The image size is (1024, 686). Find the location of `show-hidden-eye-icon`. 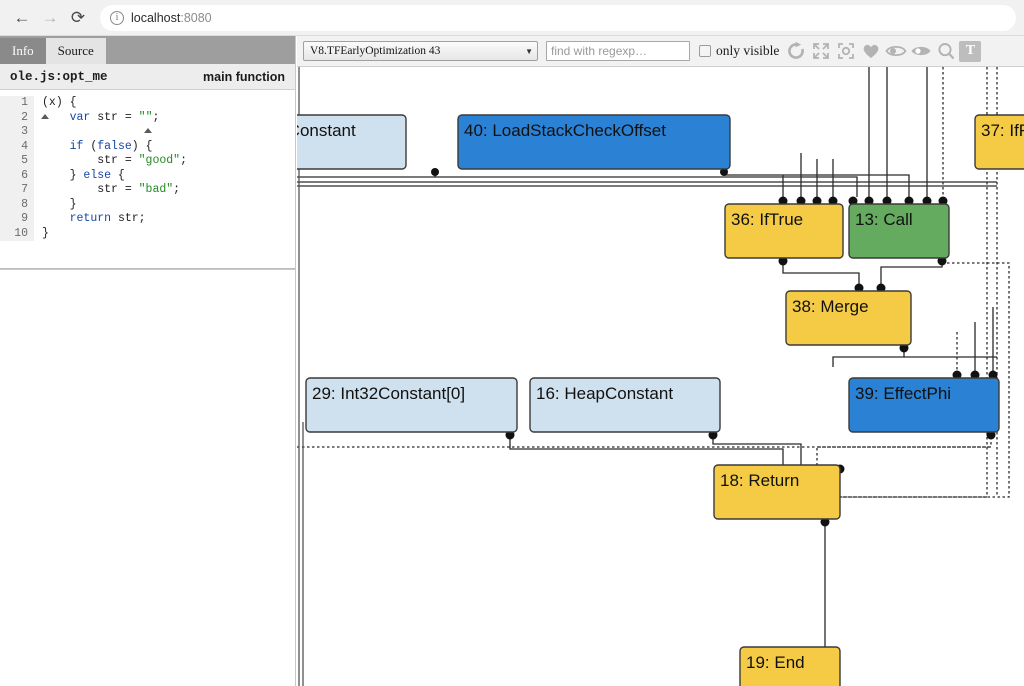

show-hidden-eye-icon is located at coordinates (895, 51).